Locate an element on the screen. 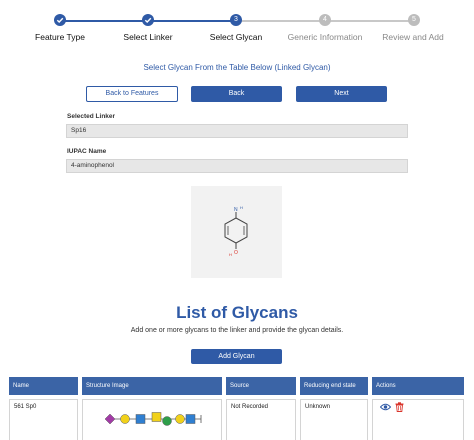  eye-icon is located at coordinates (385, 407).